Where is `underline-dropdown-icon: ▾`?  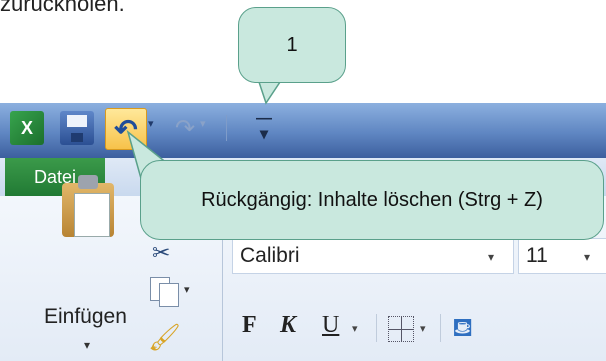
underline-dropdown-icon: ▾ is located at coordinates (355, 328).